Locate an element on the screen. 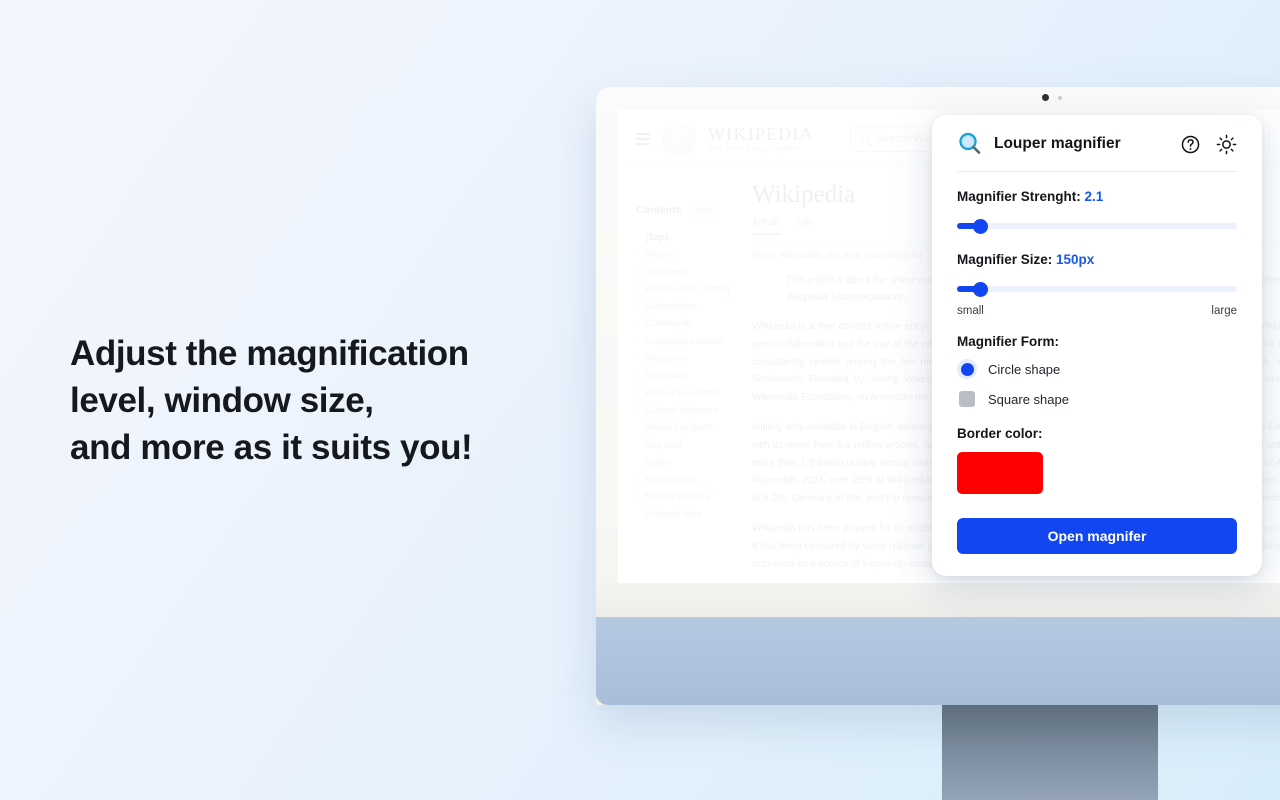  toc-item: Related projects is located at coordinates (682, 427).